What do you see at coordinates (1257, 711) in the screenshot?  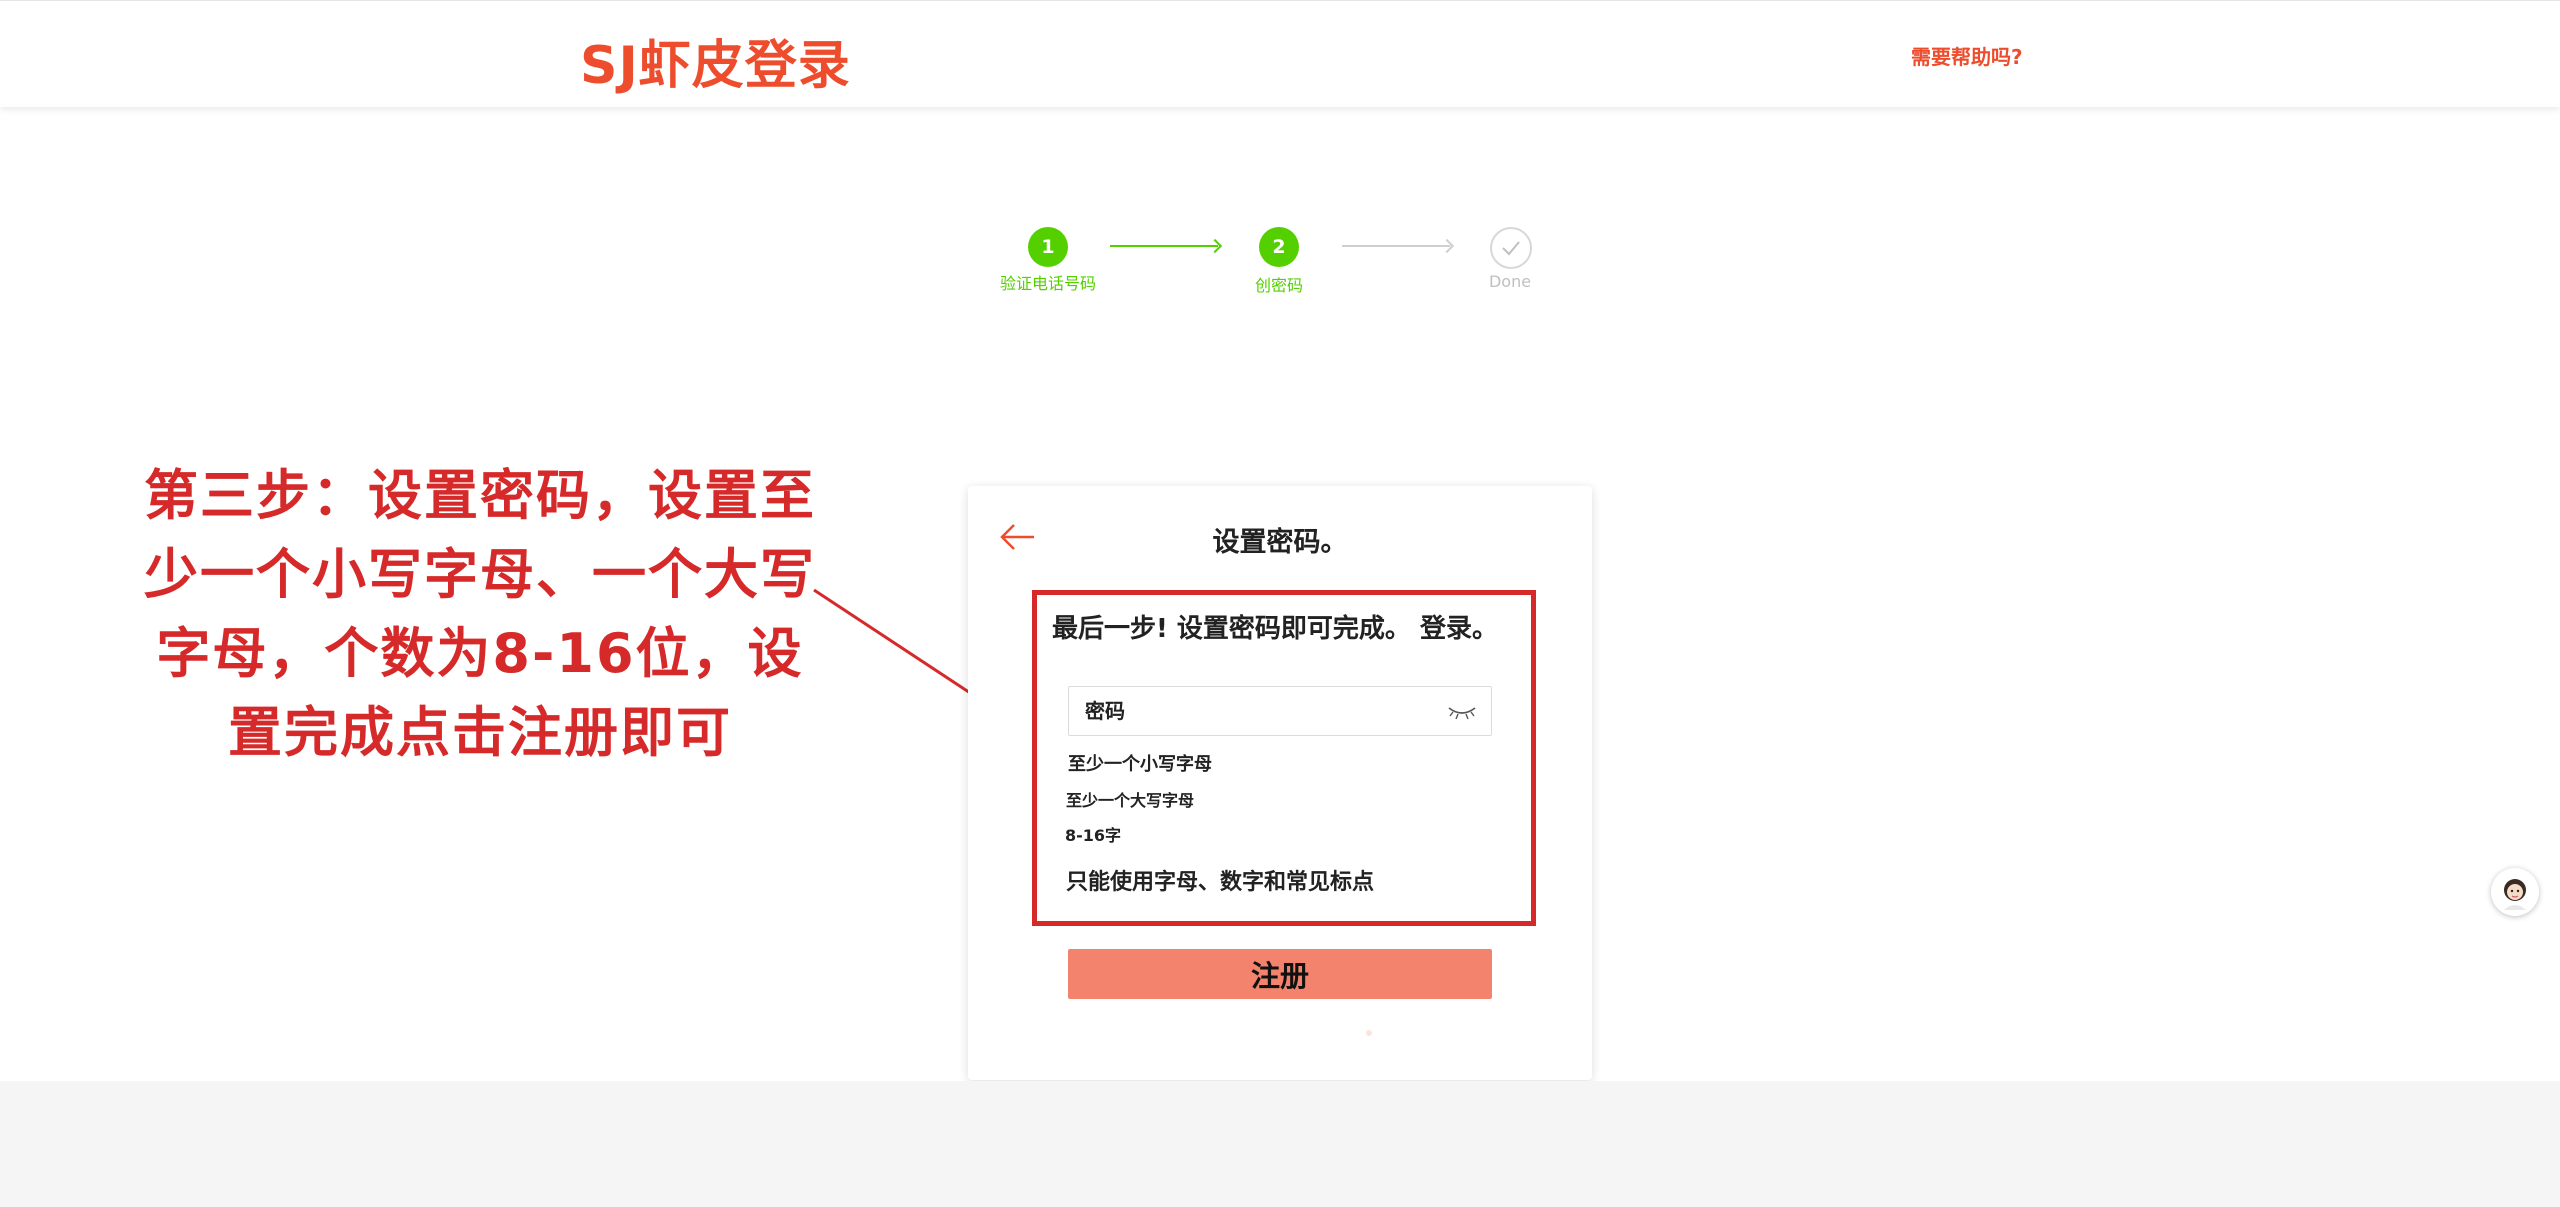 I see `password-input` at bounding box center [1257, 711].